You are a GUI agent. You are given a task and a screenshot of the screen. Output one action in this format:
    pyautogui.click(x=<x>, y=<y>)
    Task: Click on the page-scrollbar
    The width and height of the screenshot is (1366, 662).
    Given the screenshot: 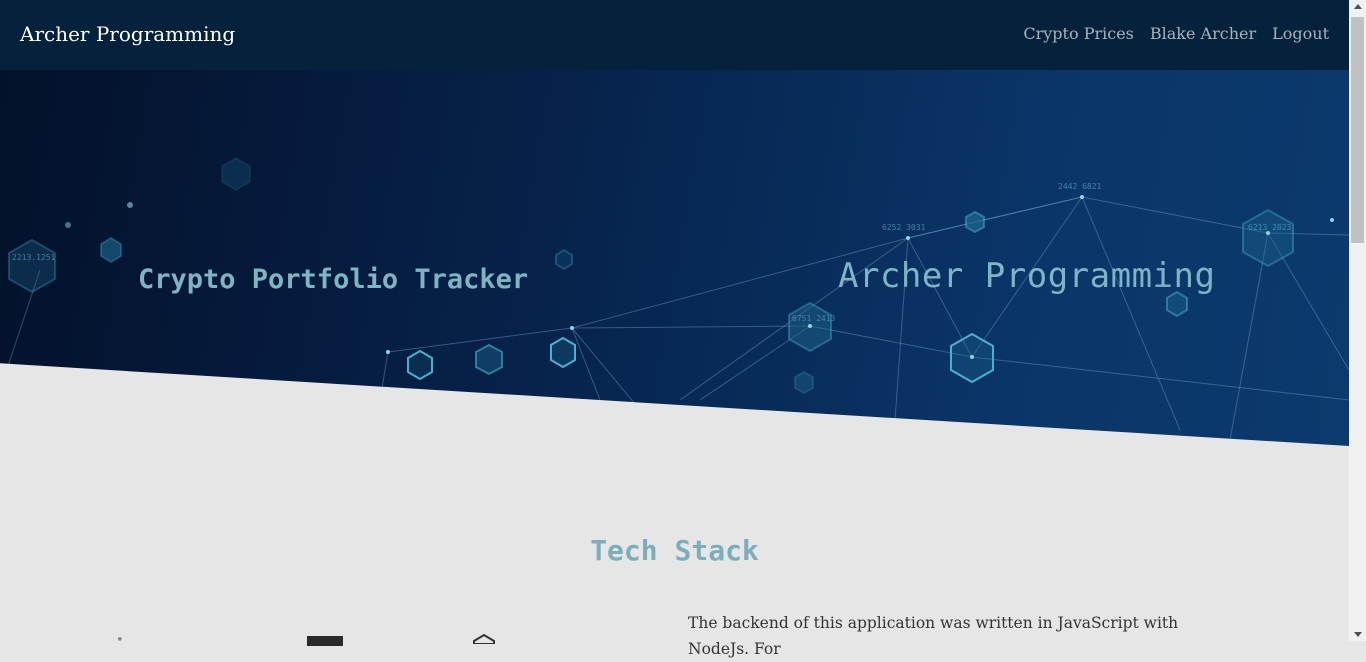 What is the action you would take?
    pyautogui.click(x=1357, y=320)
    